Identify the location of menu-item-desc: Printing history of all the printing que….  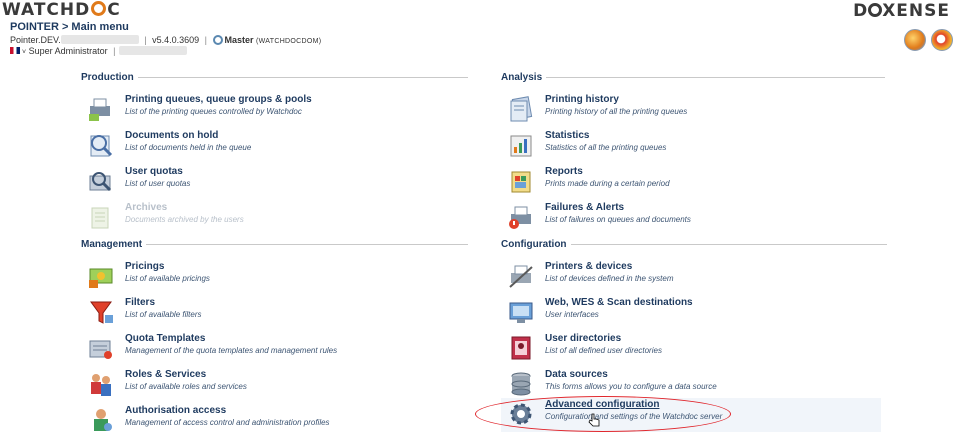
(616, 111).